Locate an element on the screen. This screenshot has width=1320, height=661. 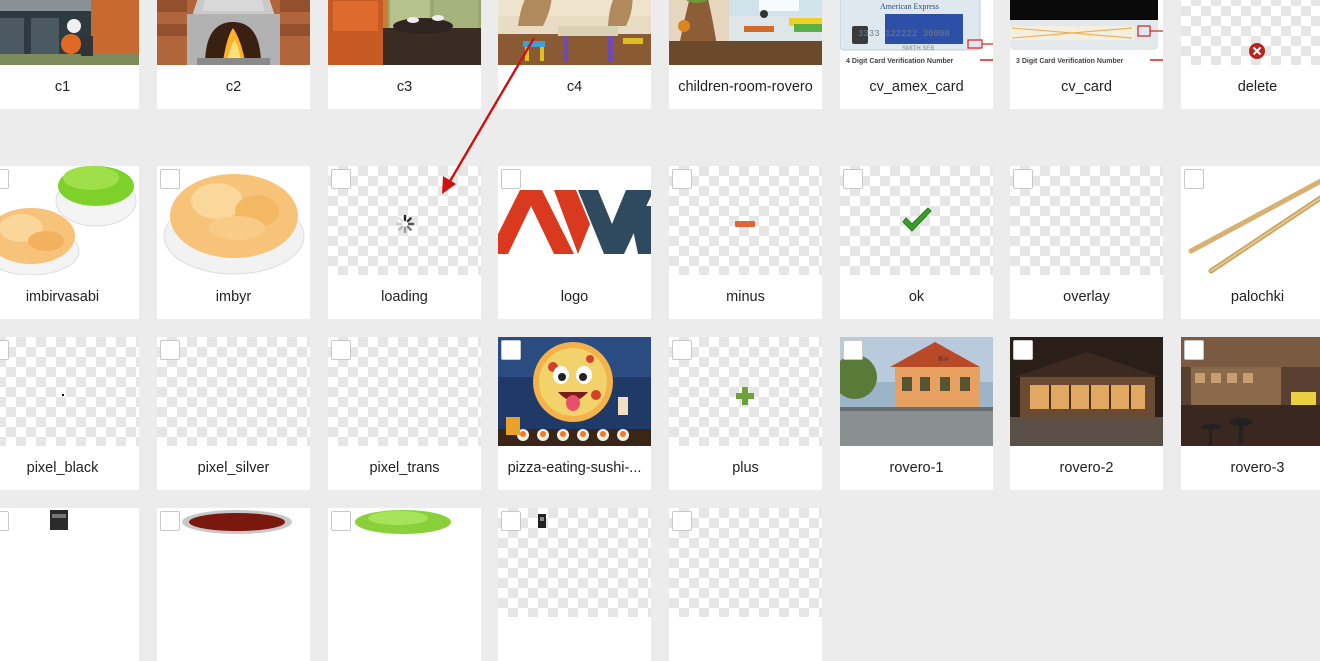
image-tile: c4 is located at coordinates (574, 54).